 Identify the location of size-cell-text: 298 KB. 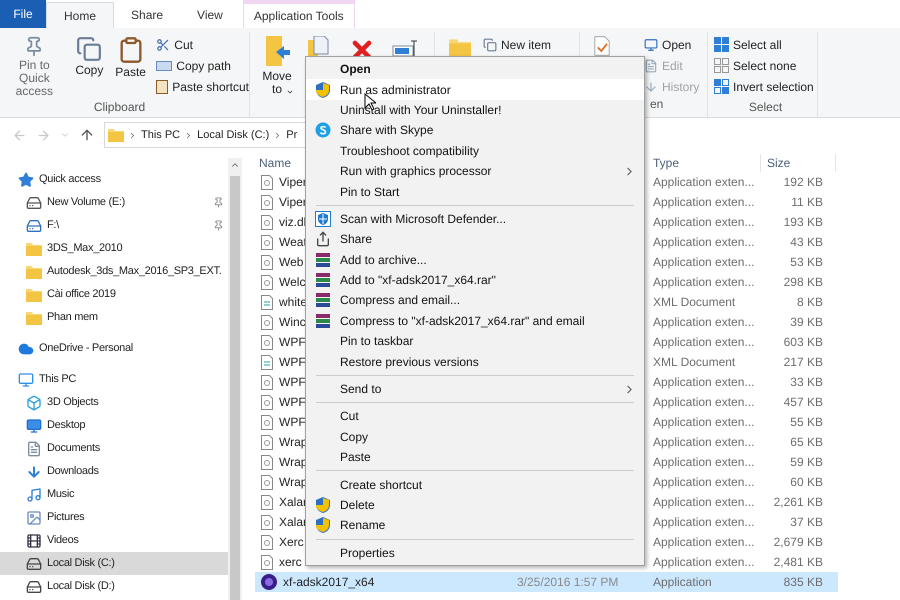
(802, 282).